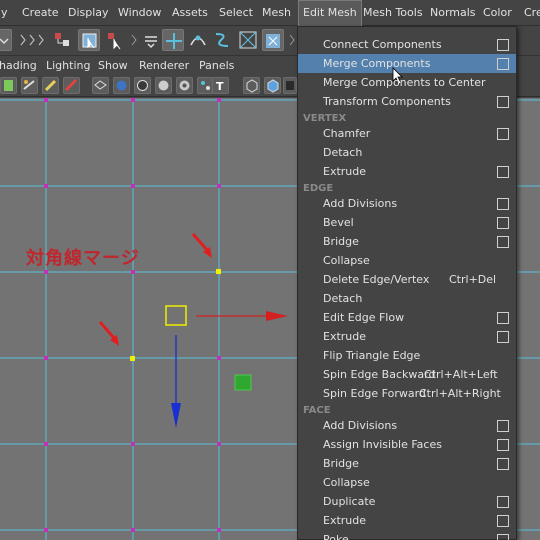 The image size is (540, 540). I want to click on menu-item-extrude-edge: Extrude, so click(407, 336).